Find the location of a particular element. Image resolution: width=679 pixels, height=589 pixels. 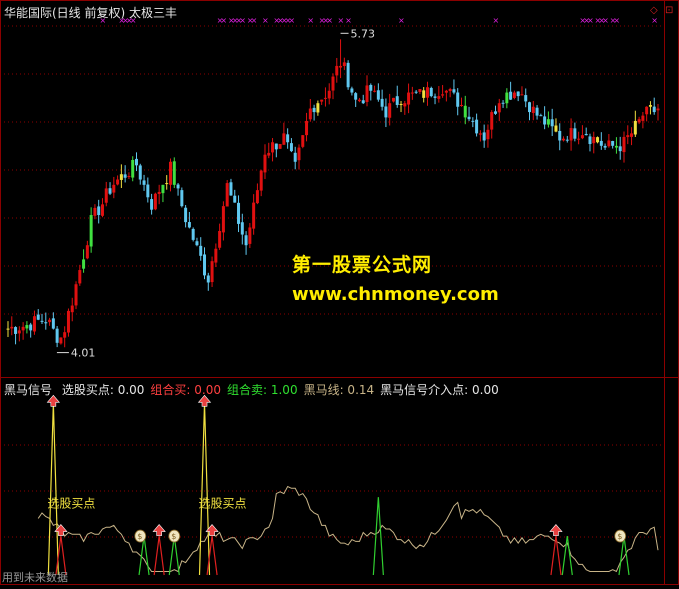

money-bag-symbol: $ is located at coordinates (619, 536).